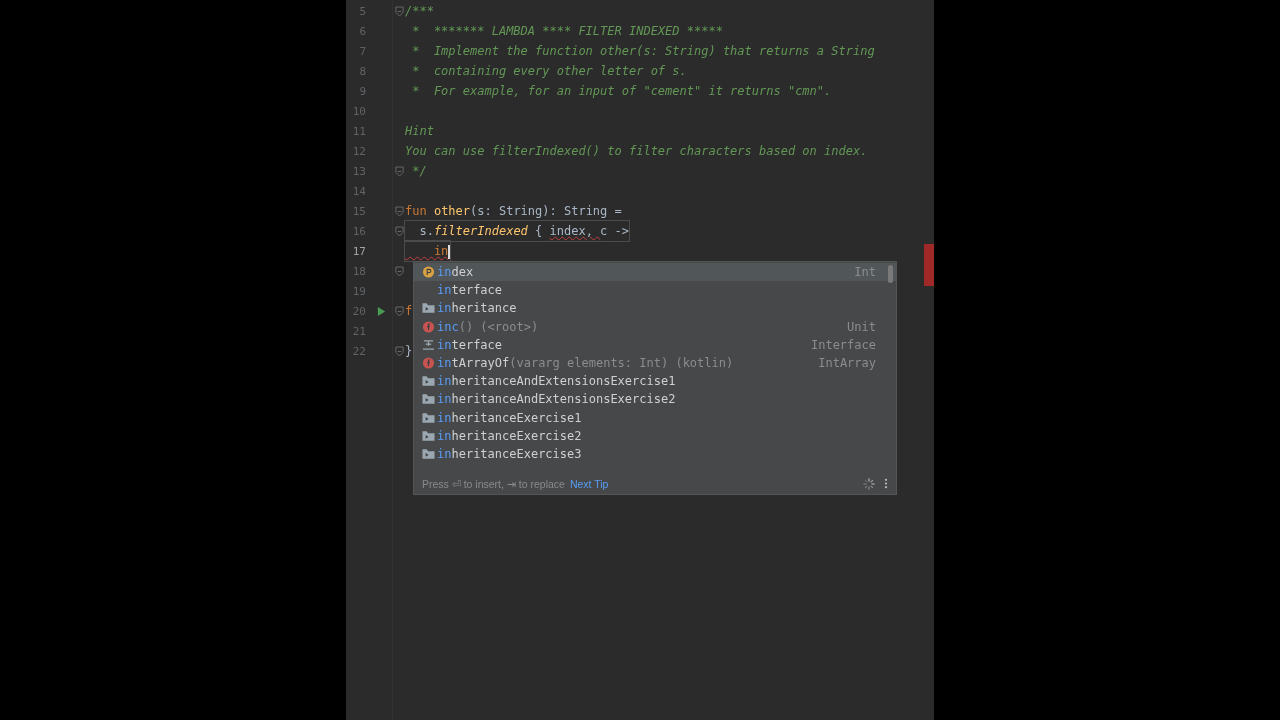  What do you see at coordinates (493, 483) in the screenshot?
I see `hint-text: Press ⏎ to insert, ⇥ to replace` at bounding box center [493, 483].